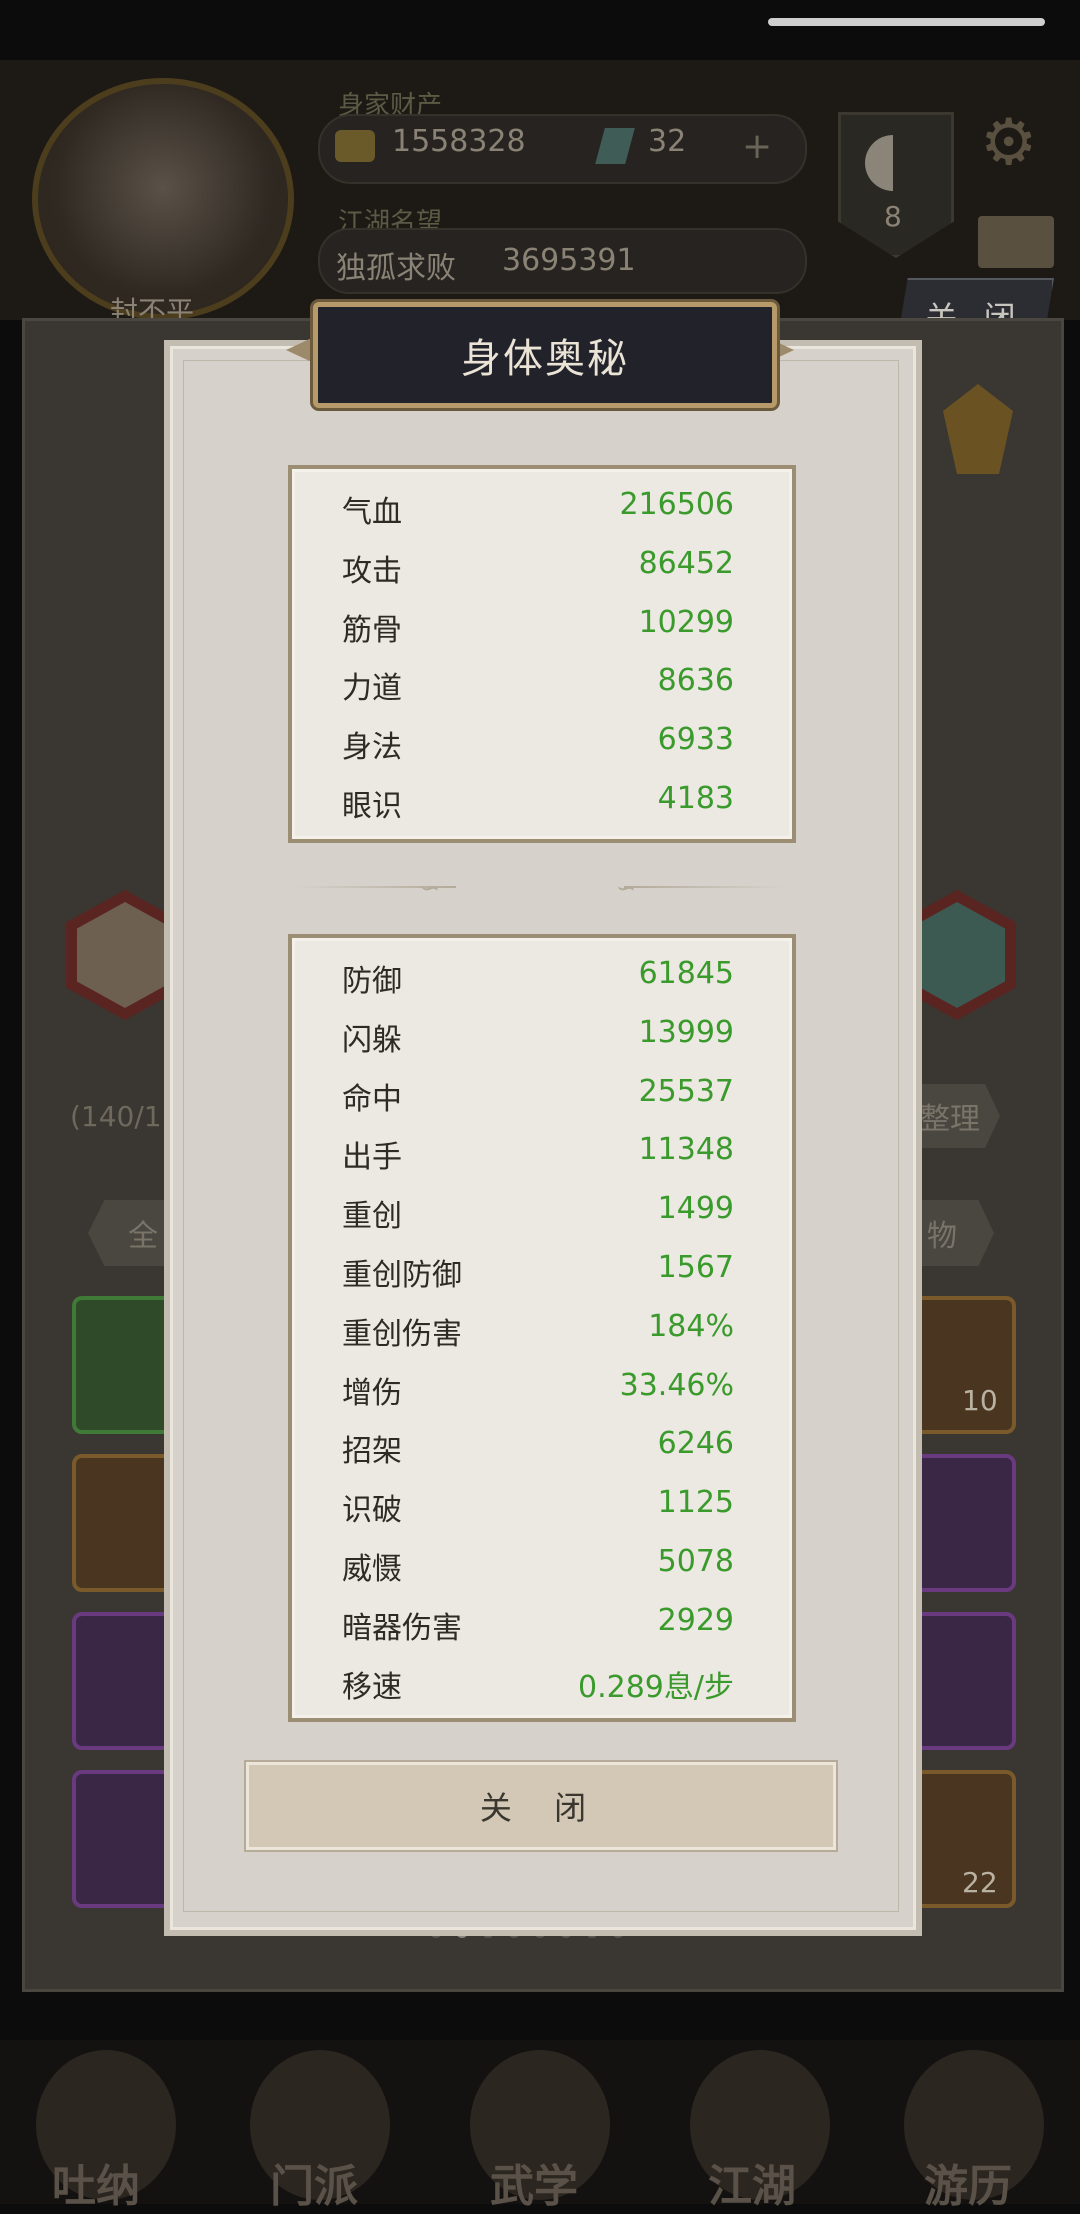 The width and height of the screenshot is (1080, 2214). I want to click on stat-value: 1499, so click(695, 1209).